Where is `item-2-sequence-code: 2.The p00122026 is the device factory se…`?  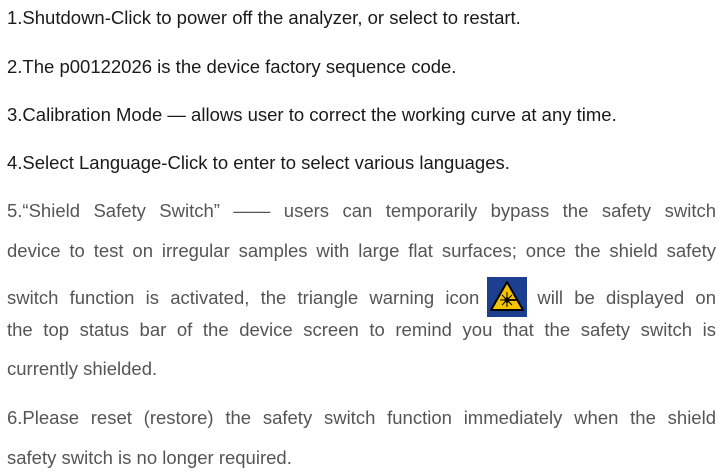
item-2-sequence-code: 2.The p00122026 is the device factory se… is located at coordinates (232, 66).